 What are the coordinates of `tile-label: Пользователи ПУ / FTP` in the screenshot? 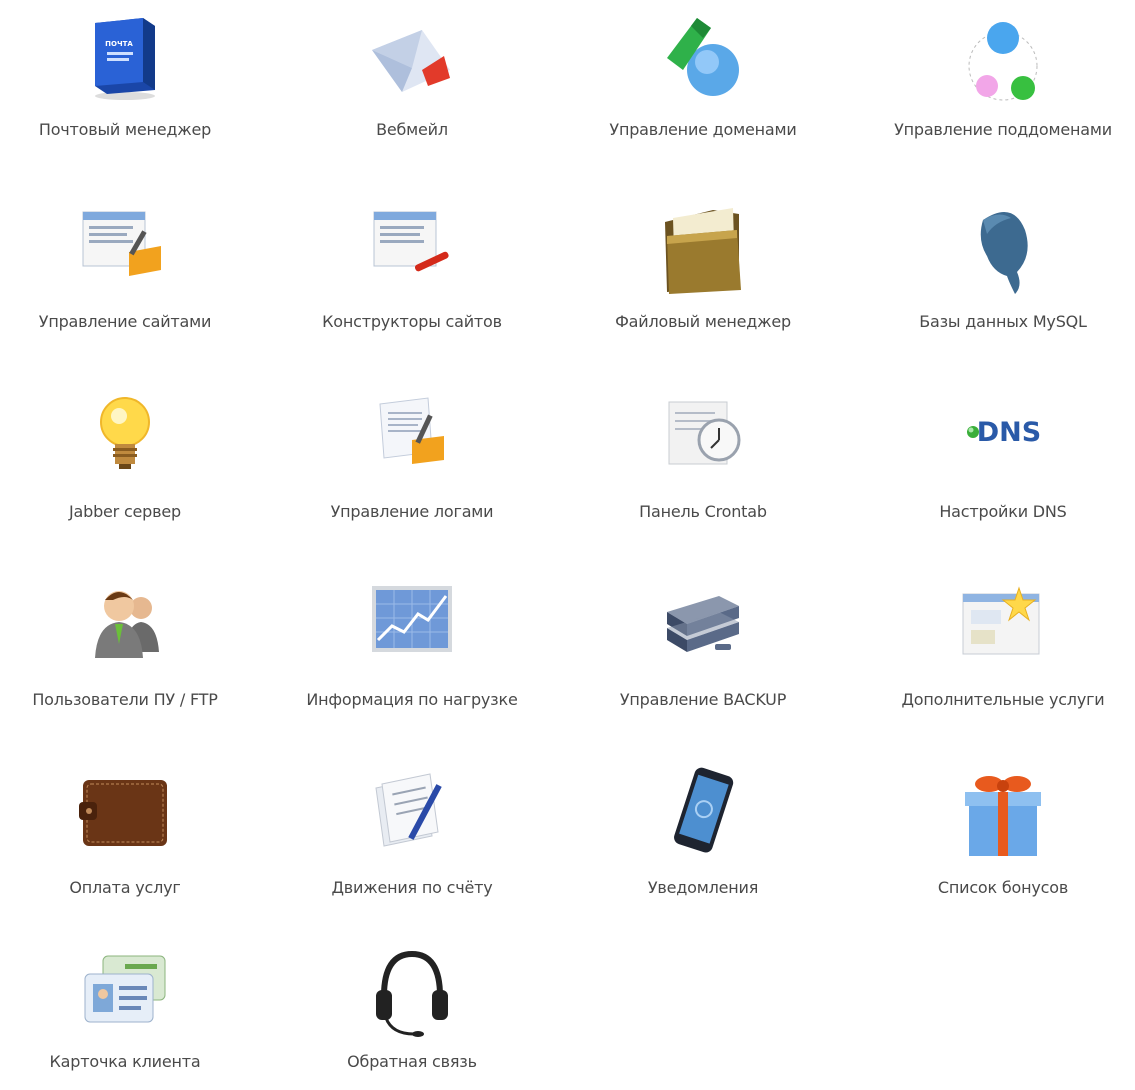 It's located at (125, 699).